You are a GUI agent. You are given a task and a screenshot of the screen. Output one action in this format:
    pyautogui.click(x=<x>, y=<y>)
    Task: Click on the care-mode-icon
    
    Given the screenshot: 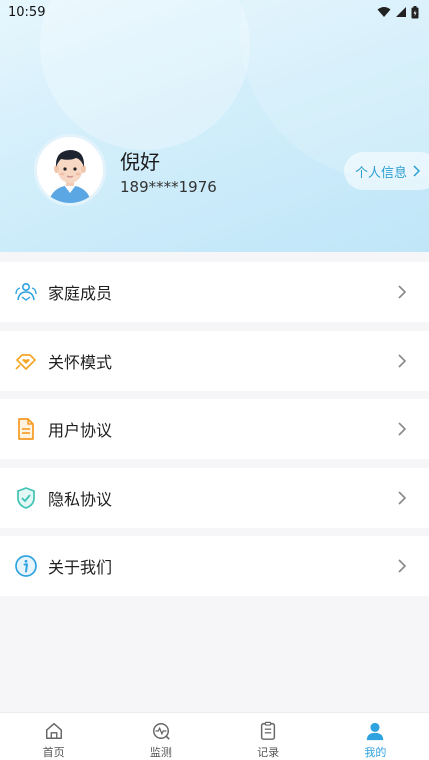 What is the action you would take?
    pyautogui.click(x=25, y=362)
    